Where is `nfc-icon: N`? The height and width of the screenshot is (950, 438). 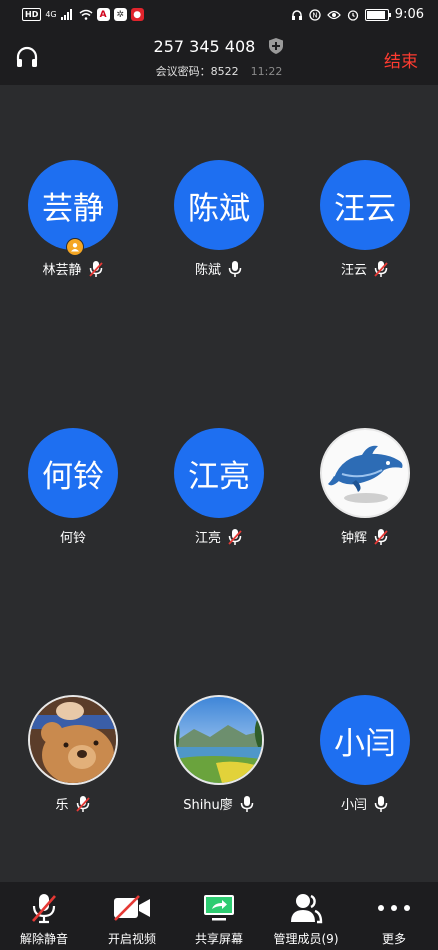
nfc-icon: N is located at coordinates (315, 14).